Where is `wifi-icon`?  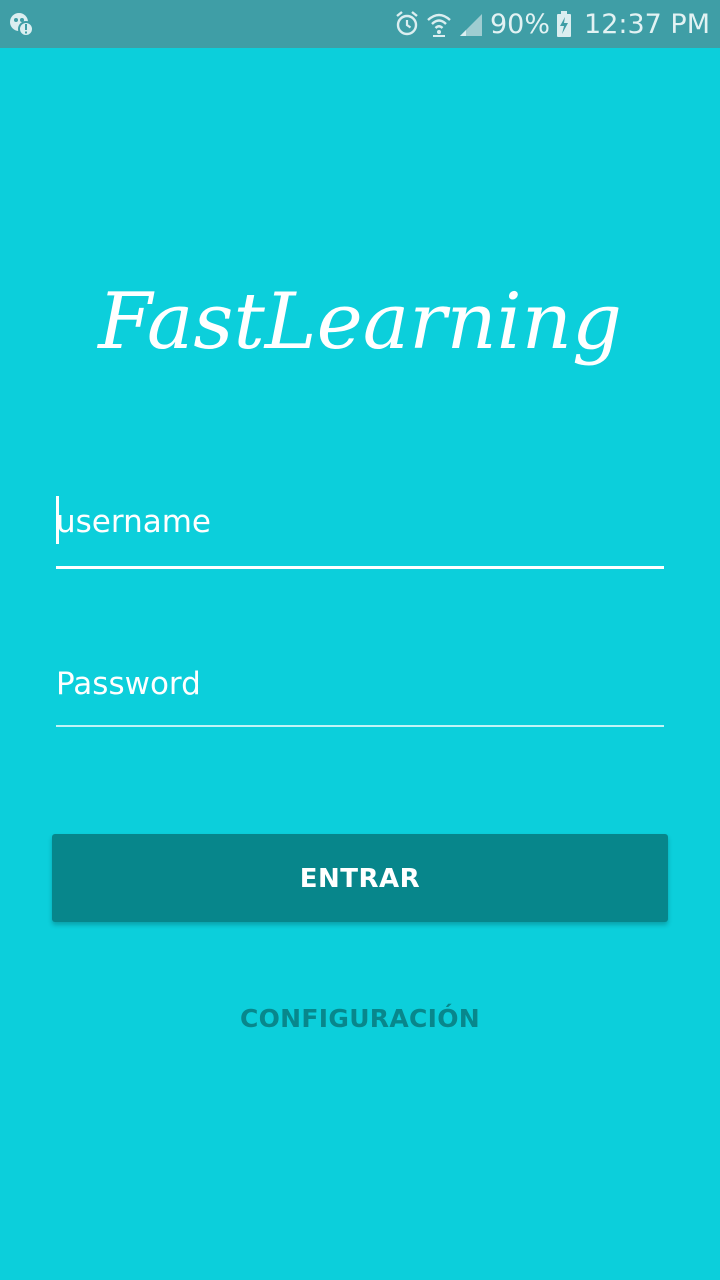 wifi-icon is located at coordinates (439, 24).